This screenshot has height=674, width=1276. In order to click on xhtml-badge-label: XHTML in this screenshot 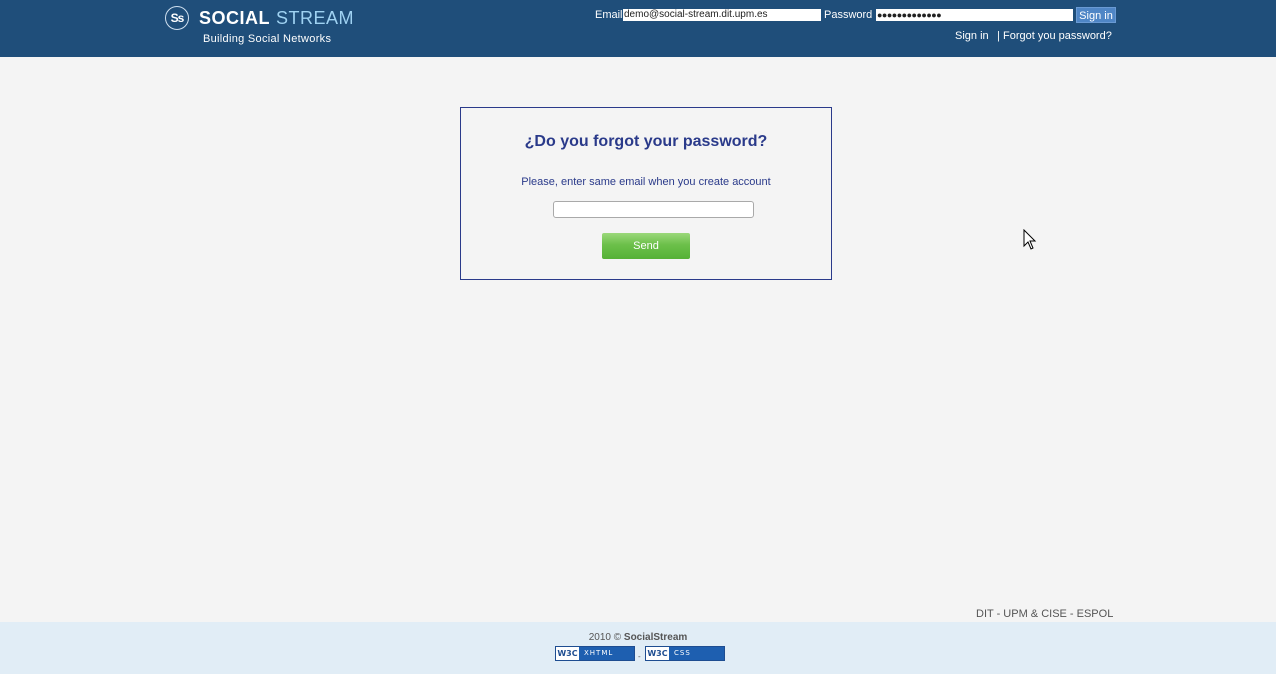, I will do `click(606, 653)`.